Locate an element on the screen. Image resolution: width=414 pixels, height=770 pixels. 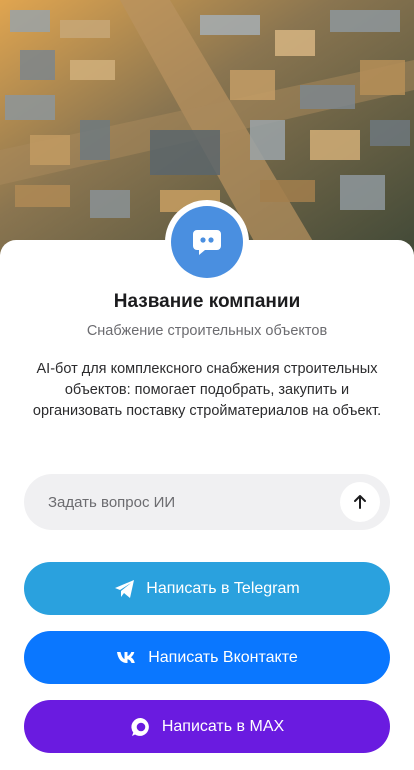
max-button: Написать в MAX is located at coordinates (207, 726).